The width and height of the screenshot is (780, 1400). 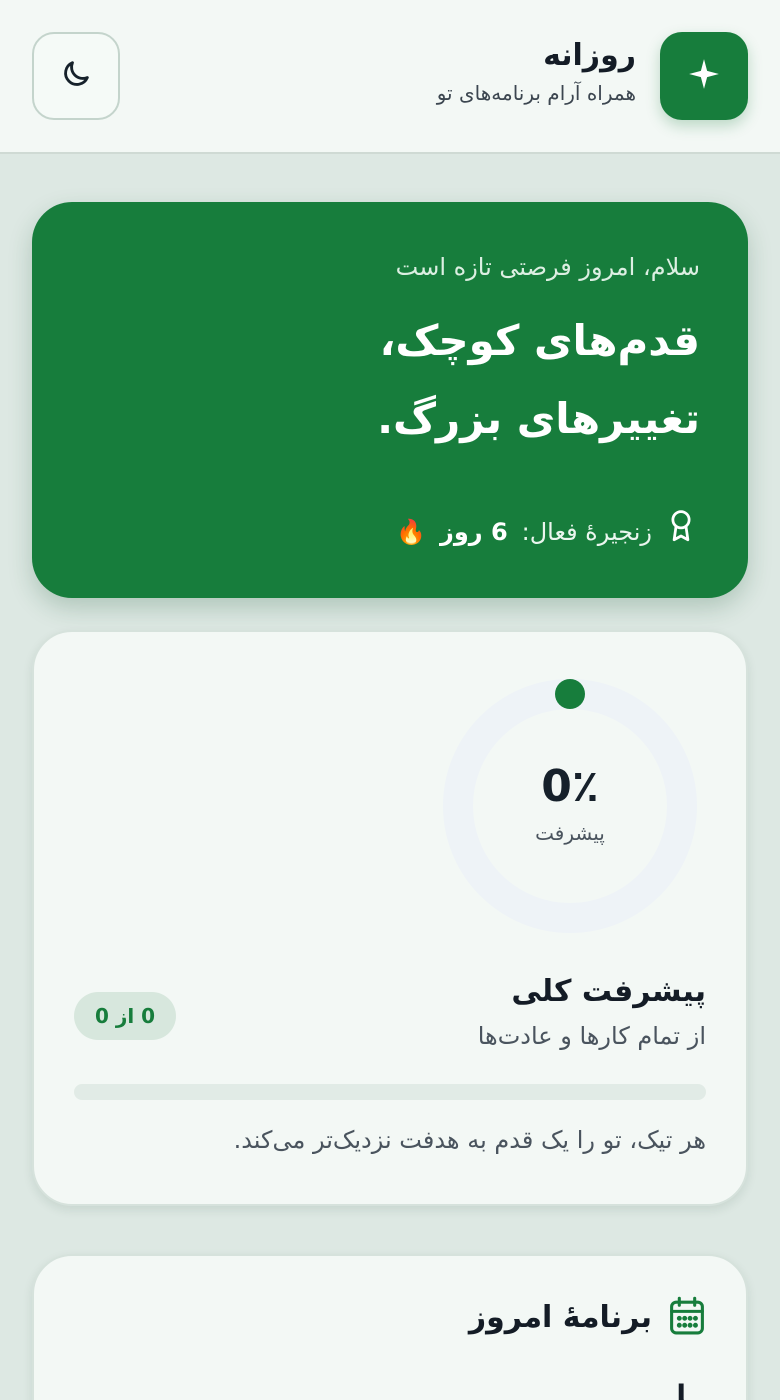 I want to click on app-subtitle: همراه آرام برنامه‌های تو, so click(x=536, y=93).